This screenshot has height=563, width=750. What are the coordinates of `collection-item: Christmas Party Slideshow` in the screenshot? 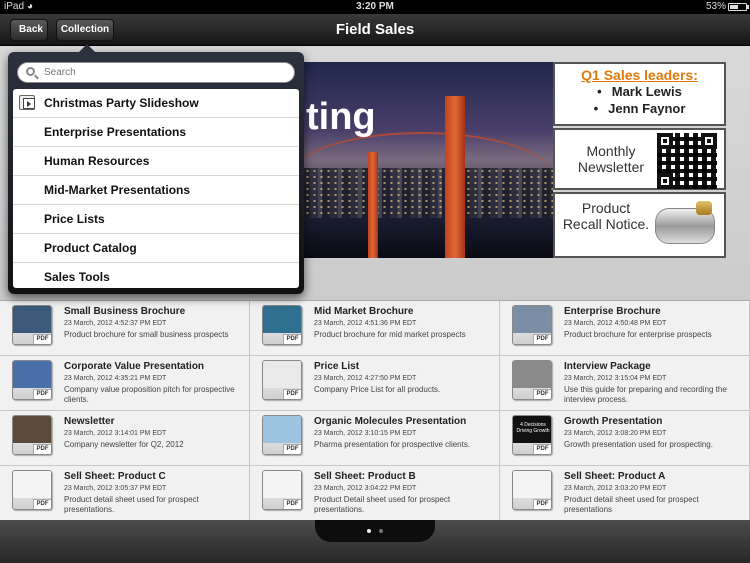 It's located at (156, 103).